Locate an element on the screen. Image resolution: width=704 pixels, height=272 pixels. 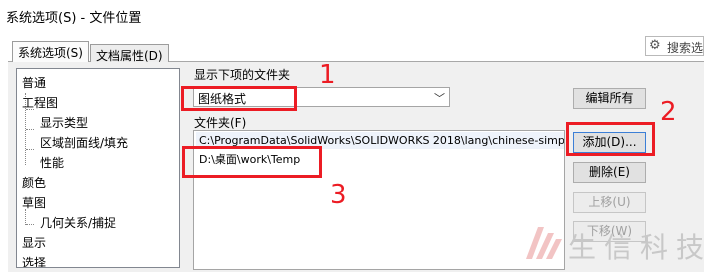
edit-all-button: 编辑所有 is located at coordinates (609, 98).